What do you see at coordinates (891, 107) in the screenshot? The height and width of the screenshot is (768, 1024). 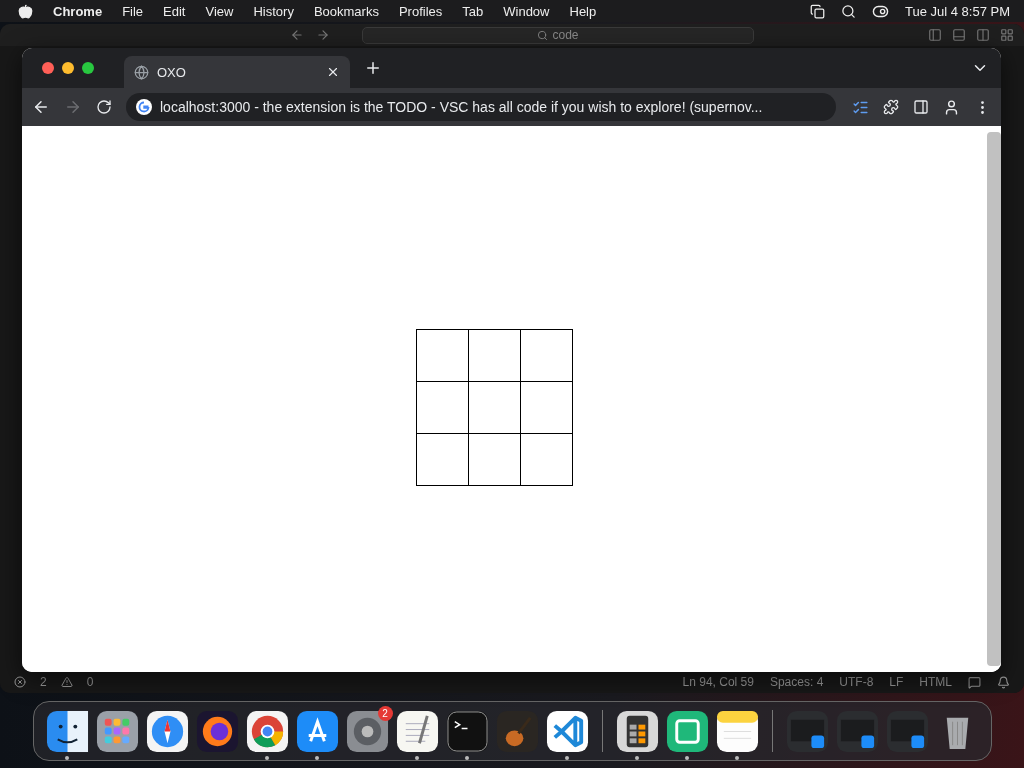 I see `puzzle-icon` at bounding box center [891, 107].